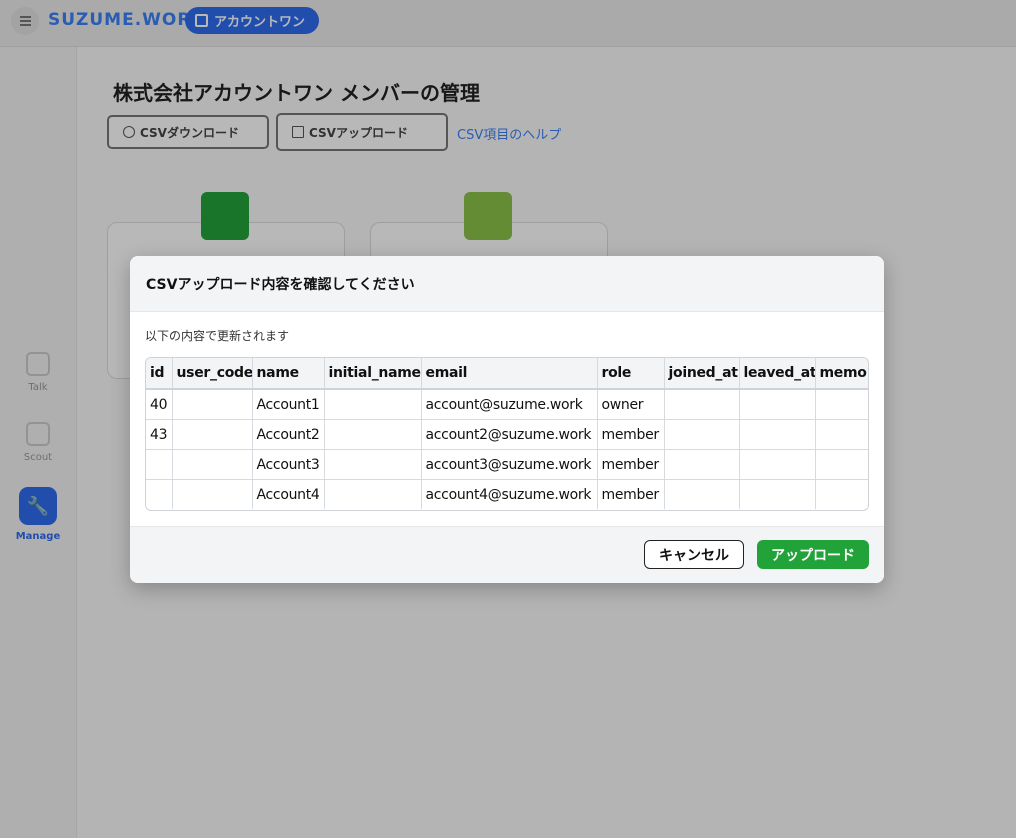 Image resolution: width=1016 pixels, height=838 pixels. What do you see at coordinates (373, 374) in the screenshot?
I see `column-header-initial-name: initial_name` at bounding box center [373, 374].